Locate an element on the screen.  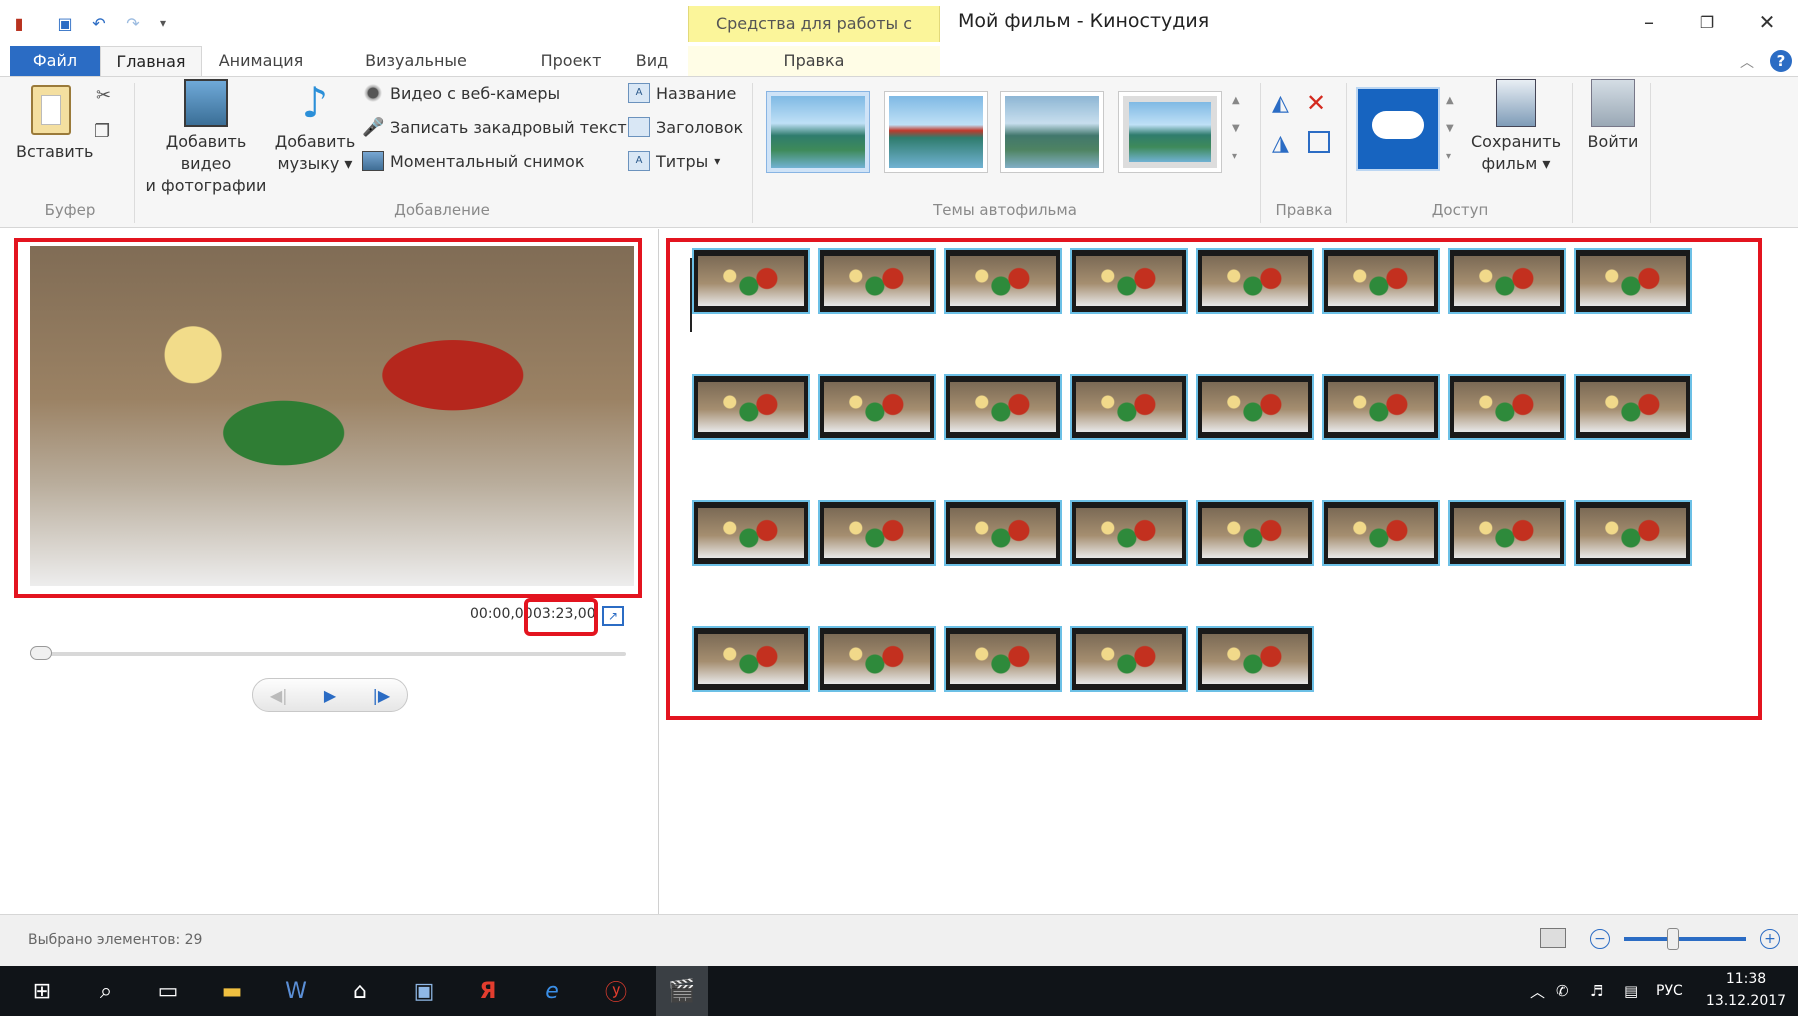
chevron-down-icon: ▾ is located at coordinates (717, 161).